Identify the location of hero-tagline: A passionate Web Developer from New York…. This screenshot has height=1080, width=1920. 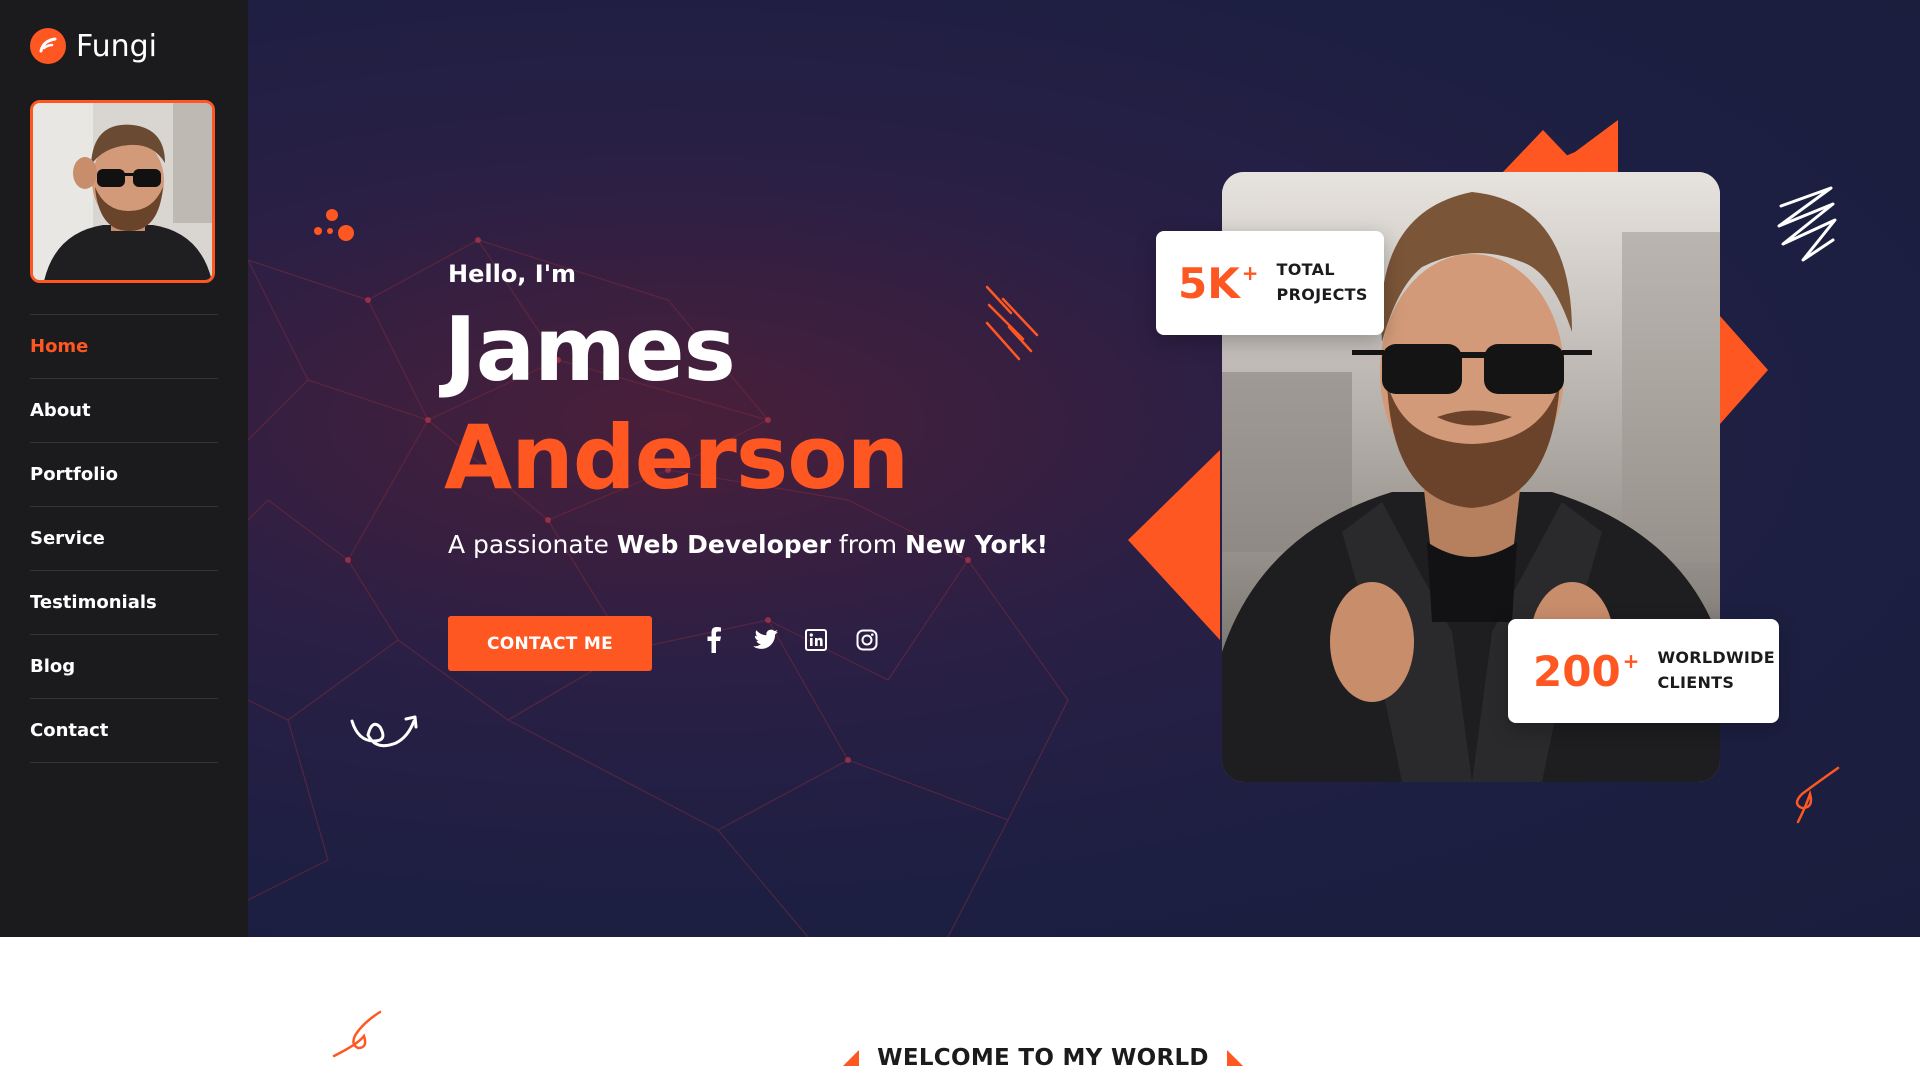
(748, 544).